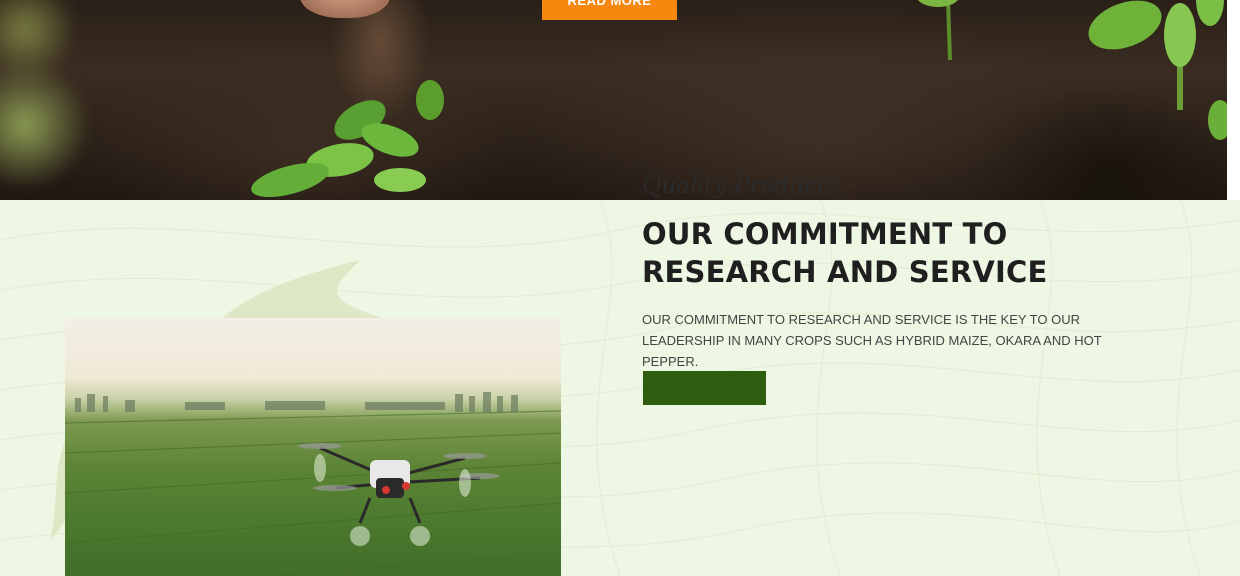 The image size is (1240, 576). What do you see at coordinates (399, 494) in the screenshot?
I see `drone-image` at bounding box center [399, 494].